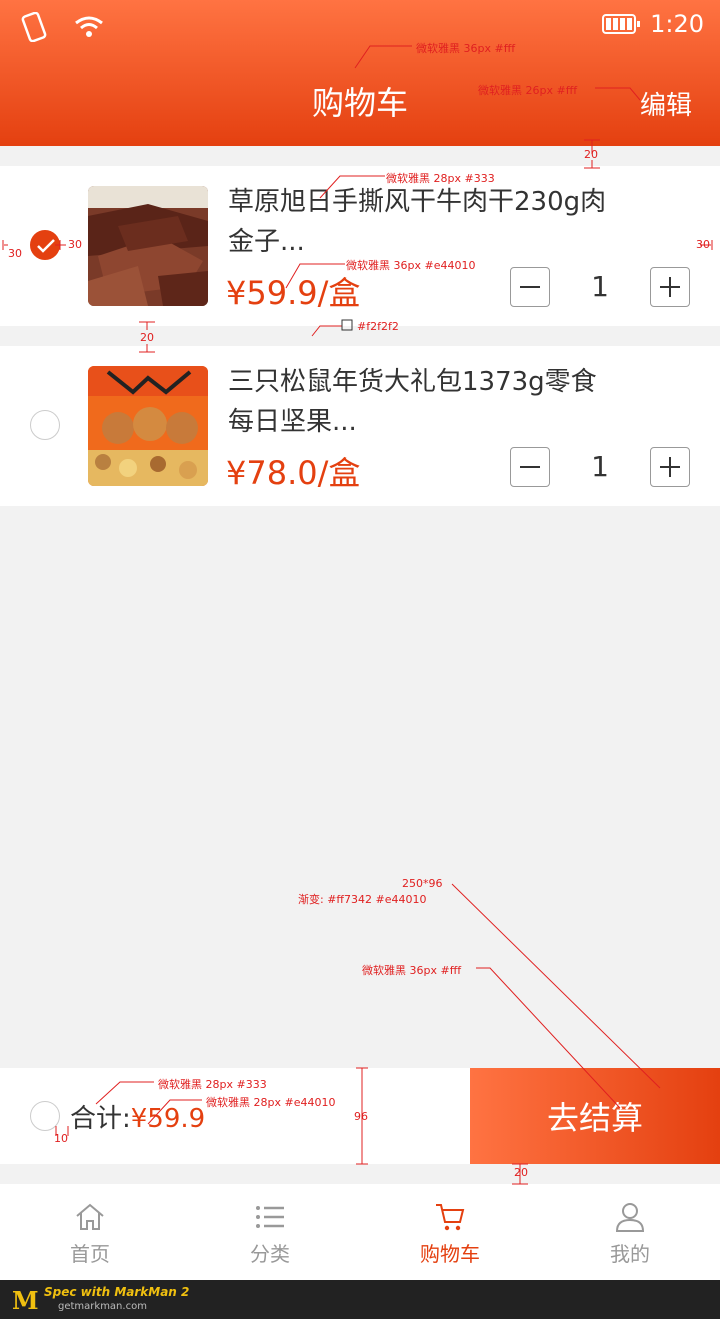 The width and height of the screenshot is (720, 1319). I want to click on annotation: 10, so click(61, 1138).